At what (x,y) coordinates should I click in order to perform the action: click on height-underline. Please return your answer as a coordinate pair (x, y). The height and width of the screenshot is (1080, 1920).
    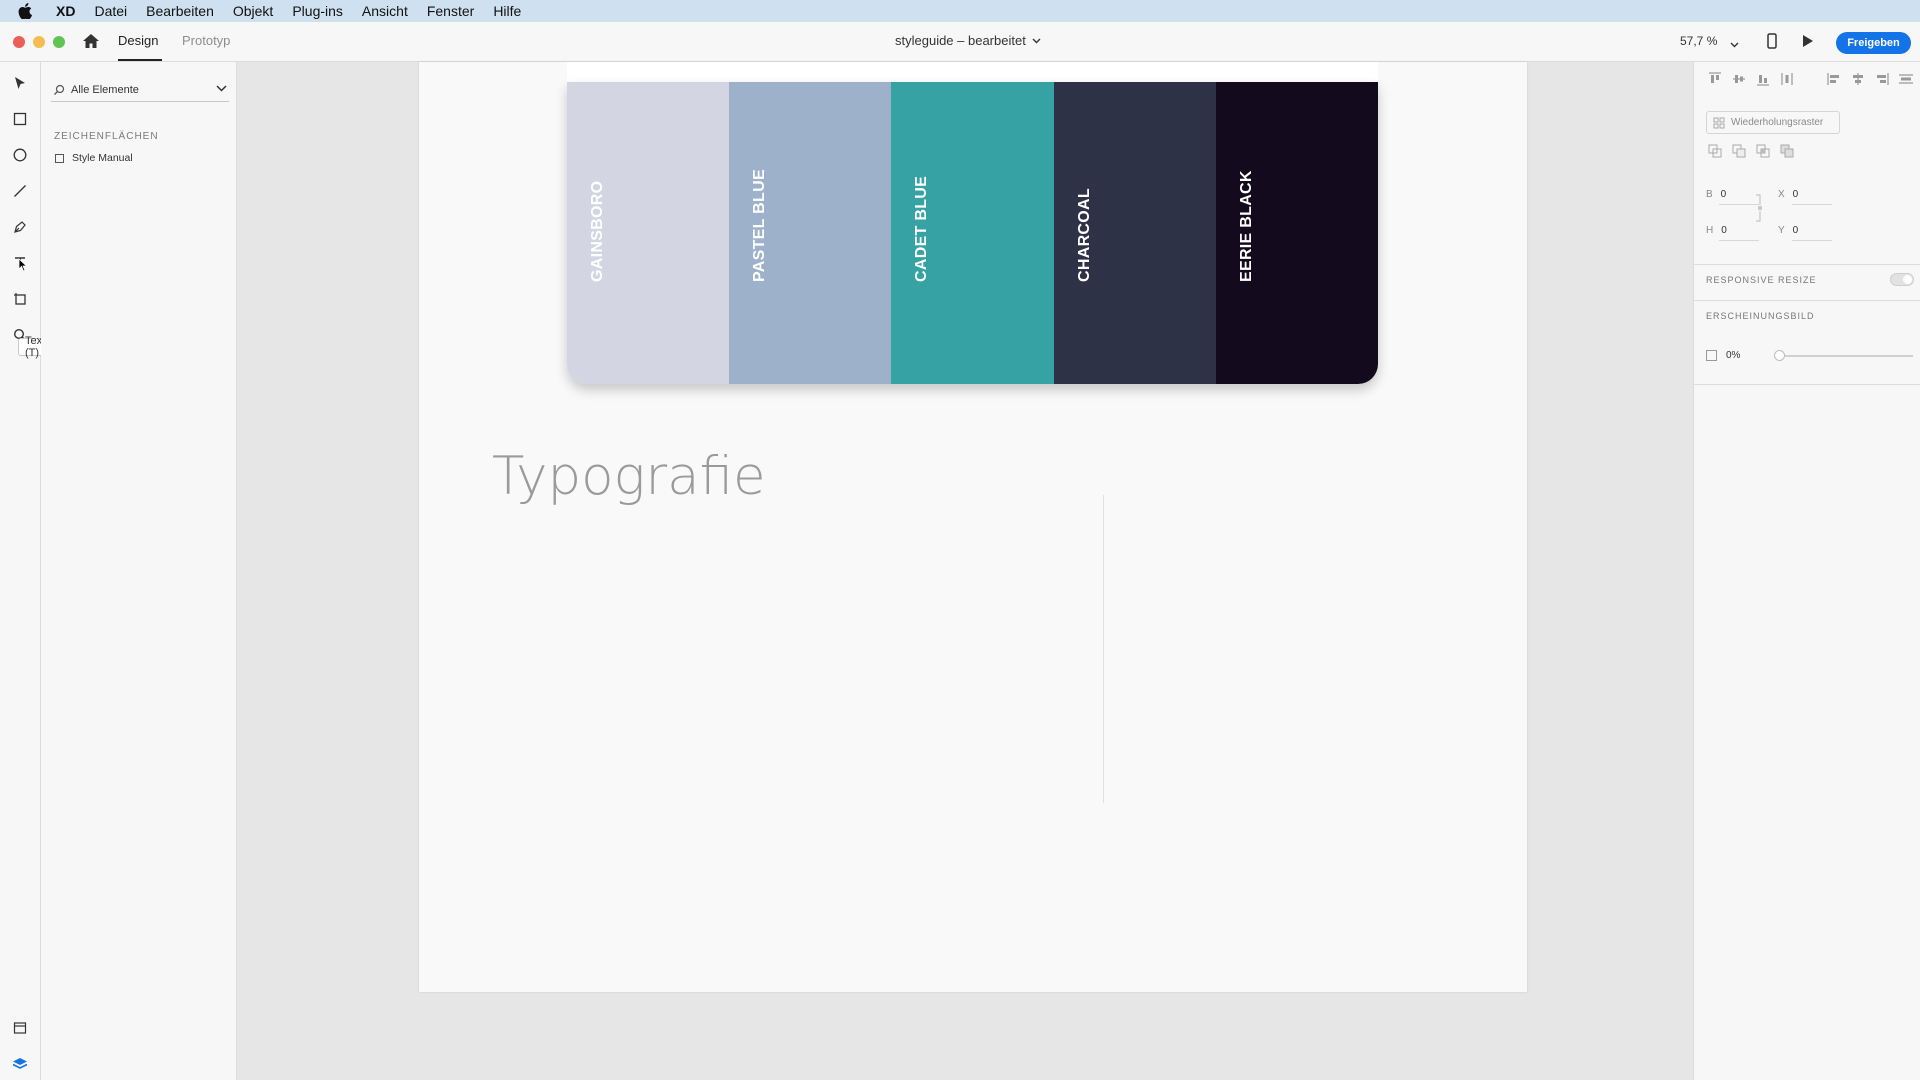
    Looking at the image, I should click on (1739, 240).